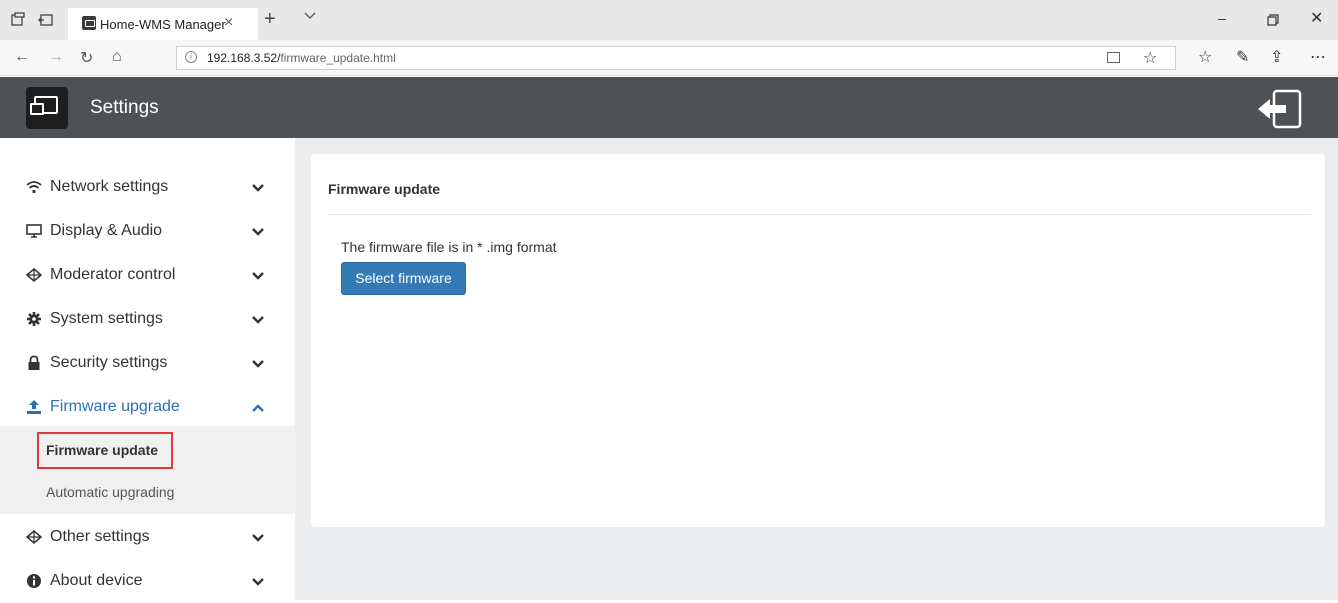 Image resolution: width=1338 pixels, height=603 pixels. What do you see at coordinates (109, 362) in the screenshot?
I see `sidebar-item-label: Security settings` at bounding box center [109, 362].